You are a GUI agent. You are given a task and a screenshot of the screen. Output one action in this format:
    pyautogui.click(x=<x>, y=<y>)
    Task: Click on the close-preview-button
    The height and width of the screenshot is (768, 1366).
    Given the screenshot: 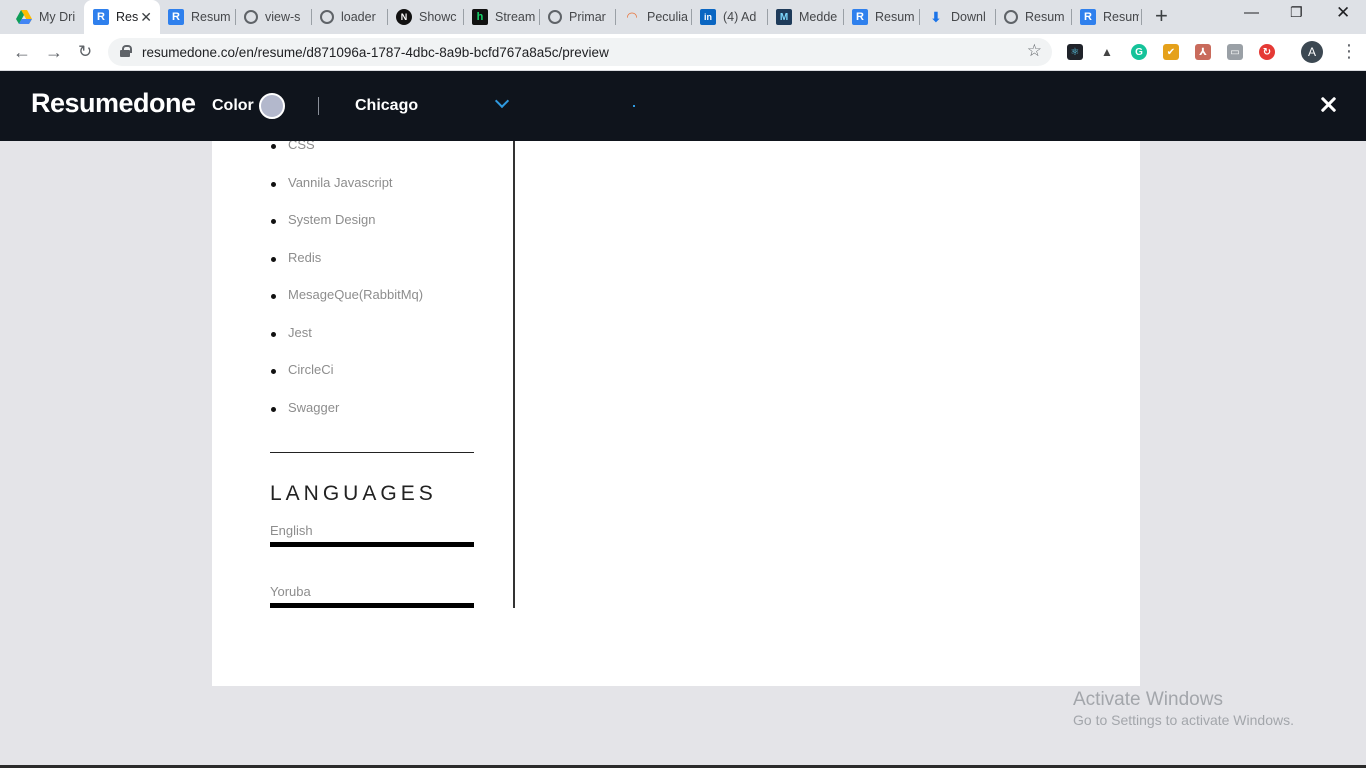 What is the action you would take?
    pyautogui.click(x=1328, y=105)
    